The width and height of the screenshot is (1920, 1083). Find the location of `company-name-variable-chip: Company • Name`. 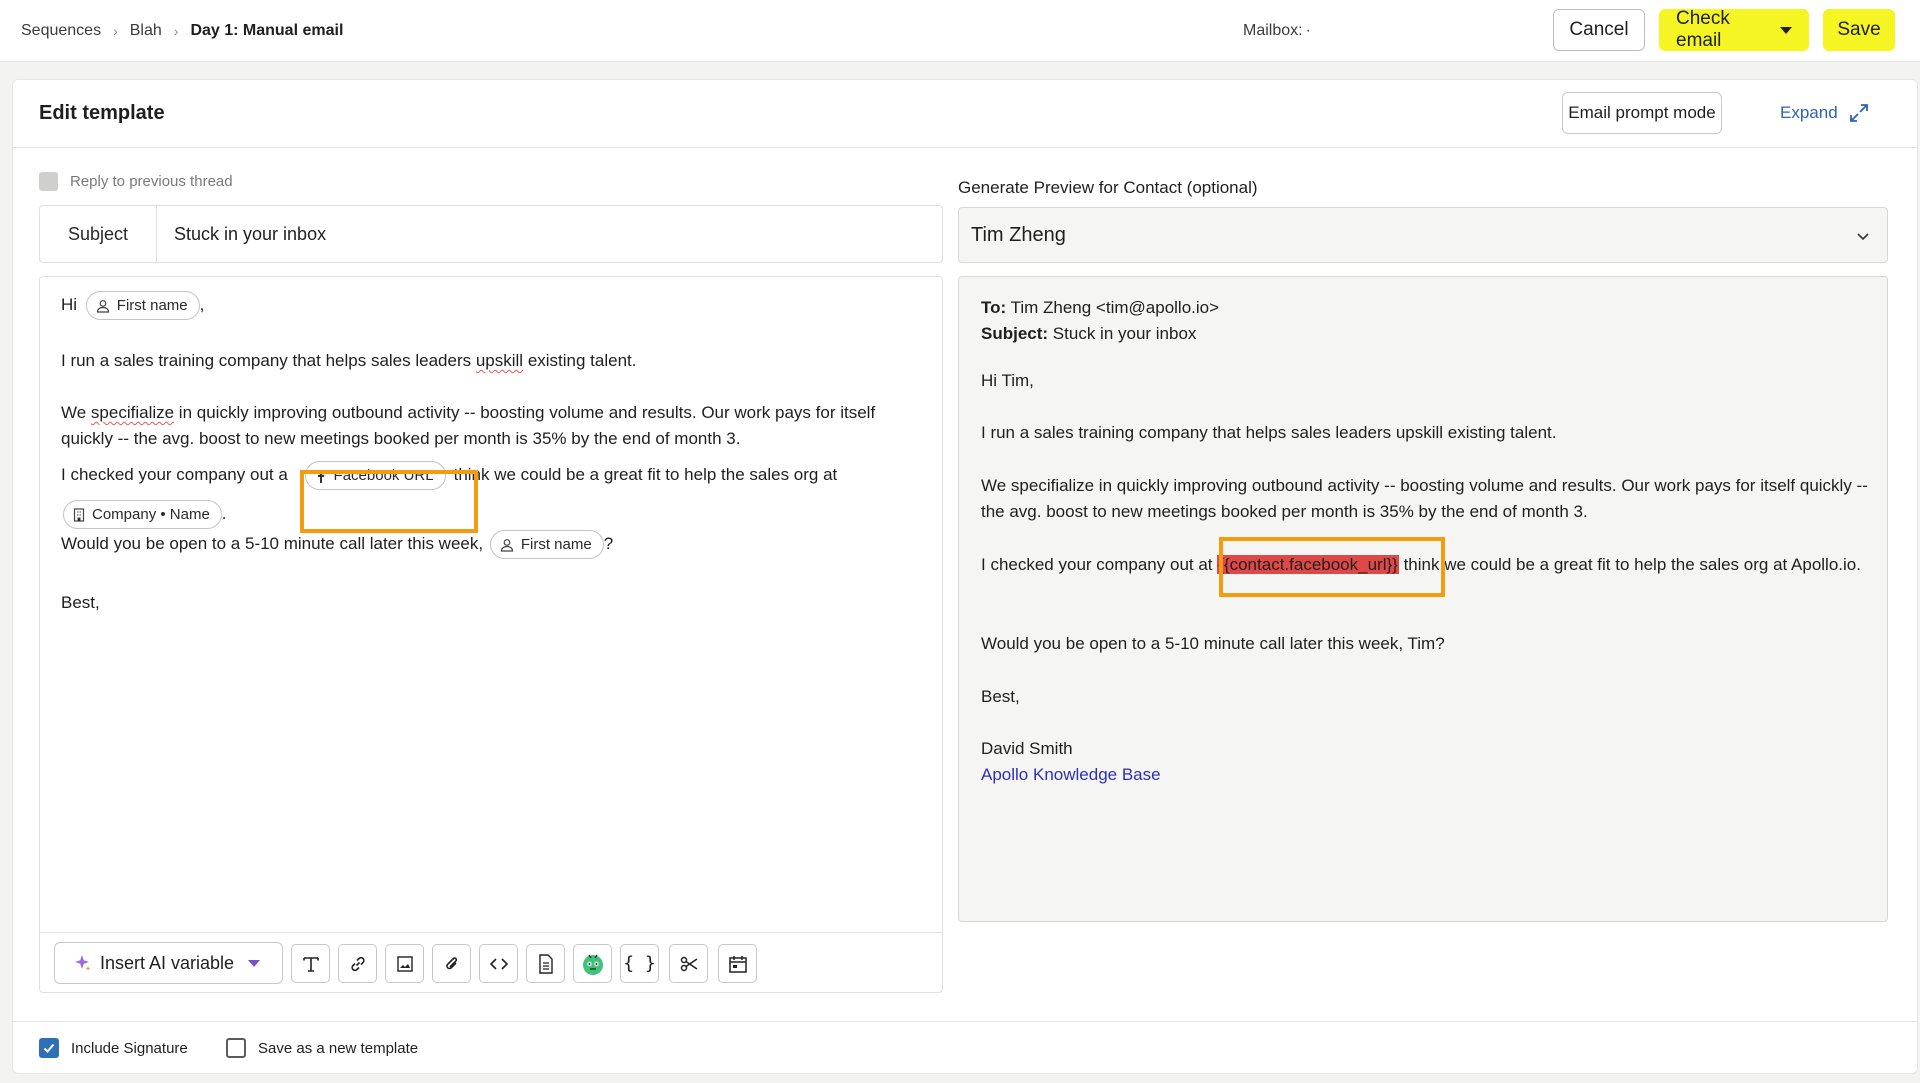

company-name-variable-chip: Company • Name is located at coordinates (142, 515).